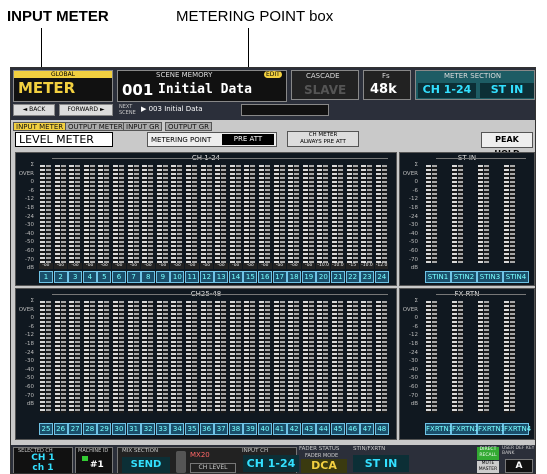 Image resolution: width=547 pixels, height=474 pixels. I want to click on stin-value: ST IN, so click(381, 463).